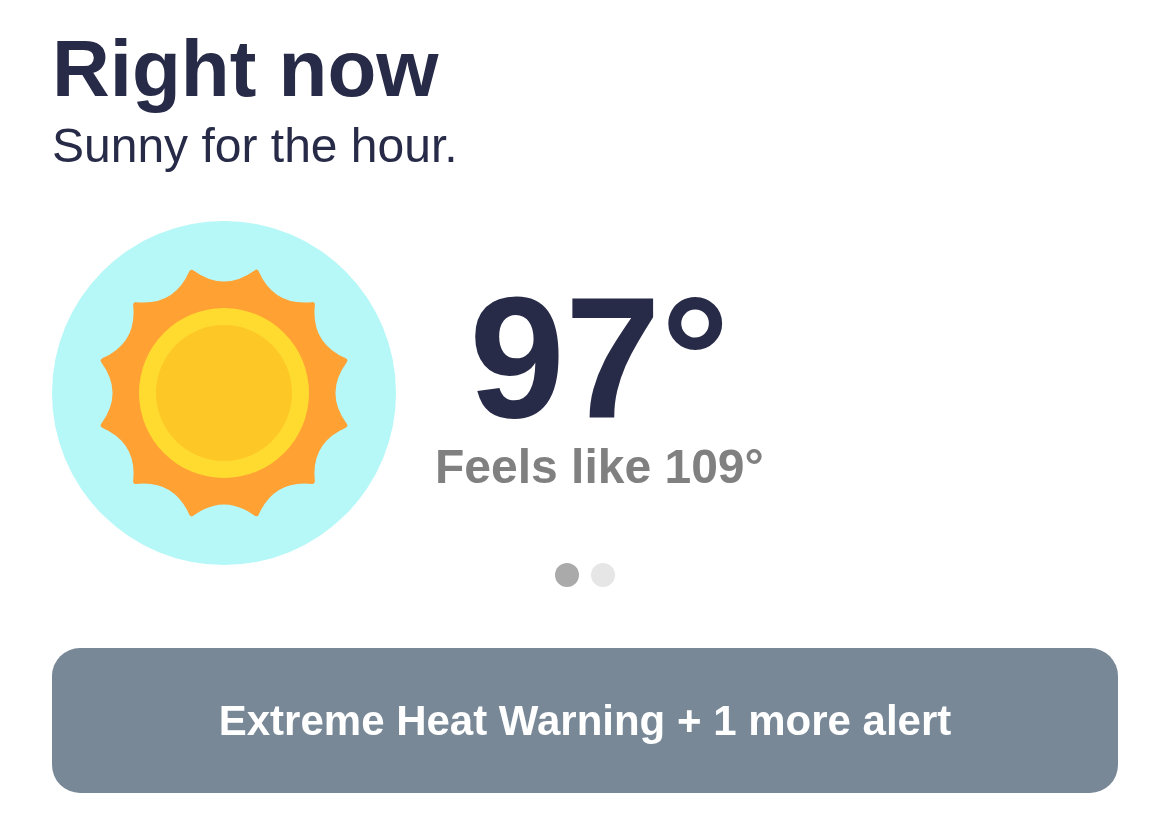 The height and width of the screenshot is (828, 1170). Describe the element at coordinates (599, 467) in the screenshot. I see `feels-like-temperature: Feels like 109°` at that location.